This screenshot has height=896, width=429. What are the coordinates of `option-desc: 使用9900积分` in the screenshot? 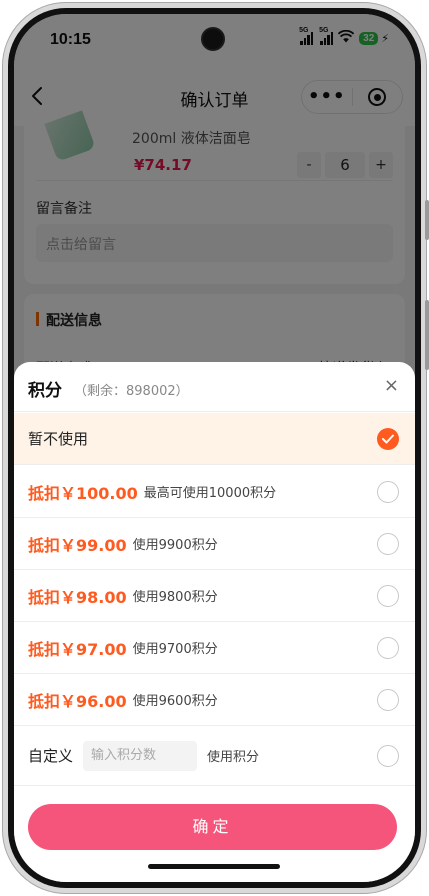 It's located at (175, 545).